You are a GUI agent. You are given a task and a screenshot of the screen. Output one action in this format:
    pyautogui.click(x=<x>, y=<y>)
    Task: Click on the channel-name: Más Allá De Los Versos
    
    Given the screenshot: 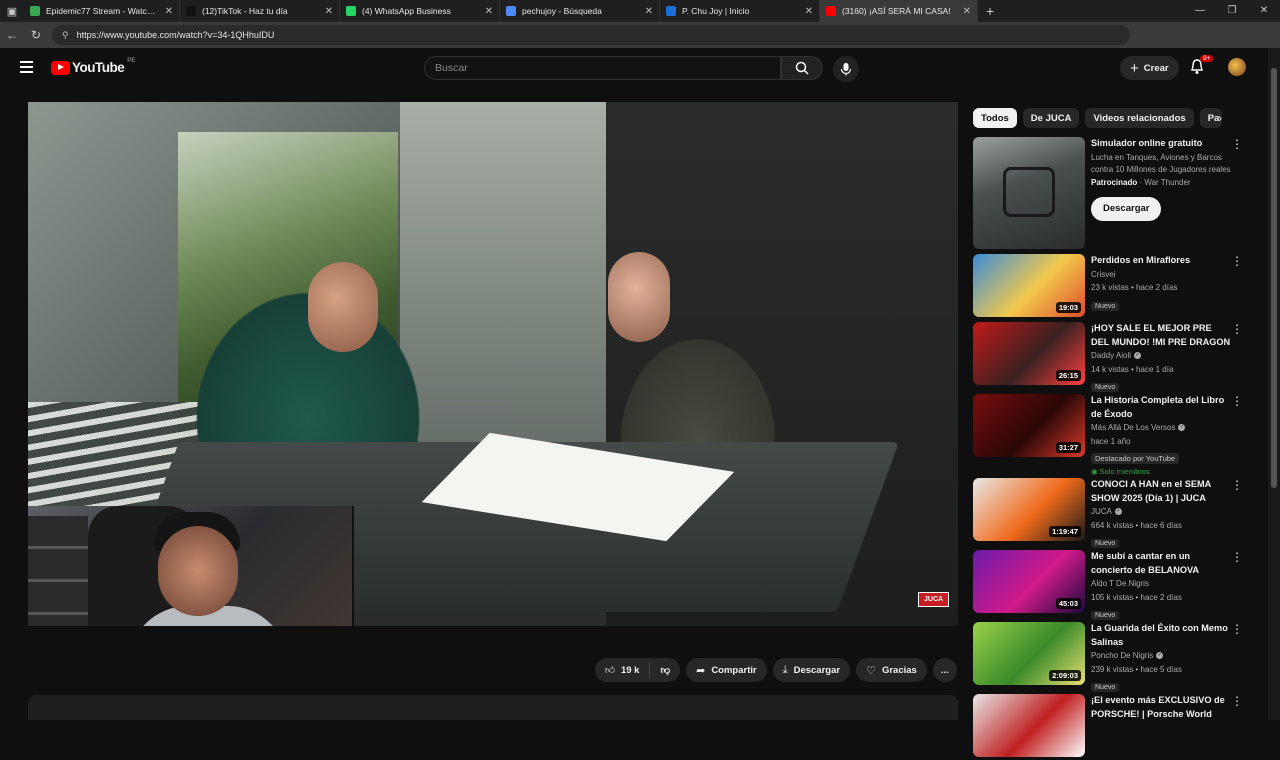 What is the action you would take?
    pyautogui.click(x=1133, y=427)
    